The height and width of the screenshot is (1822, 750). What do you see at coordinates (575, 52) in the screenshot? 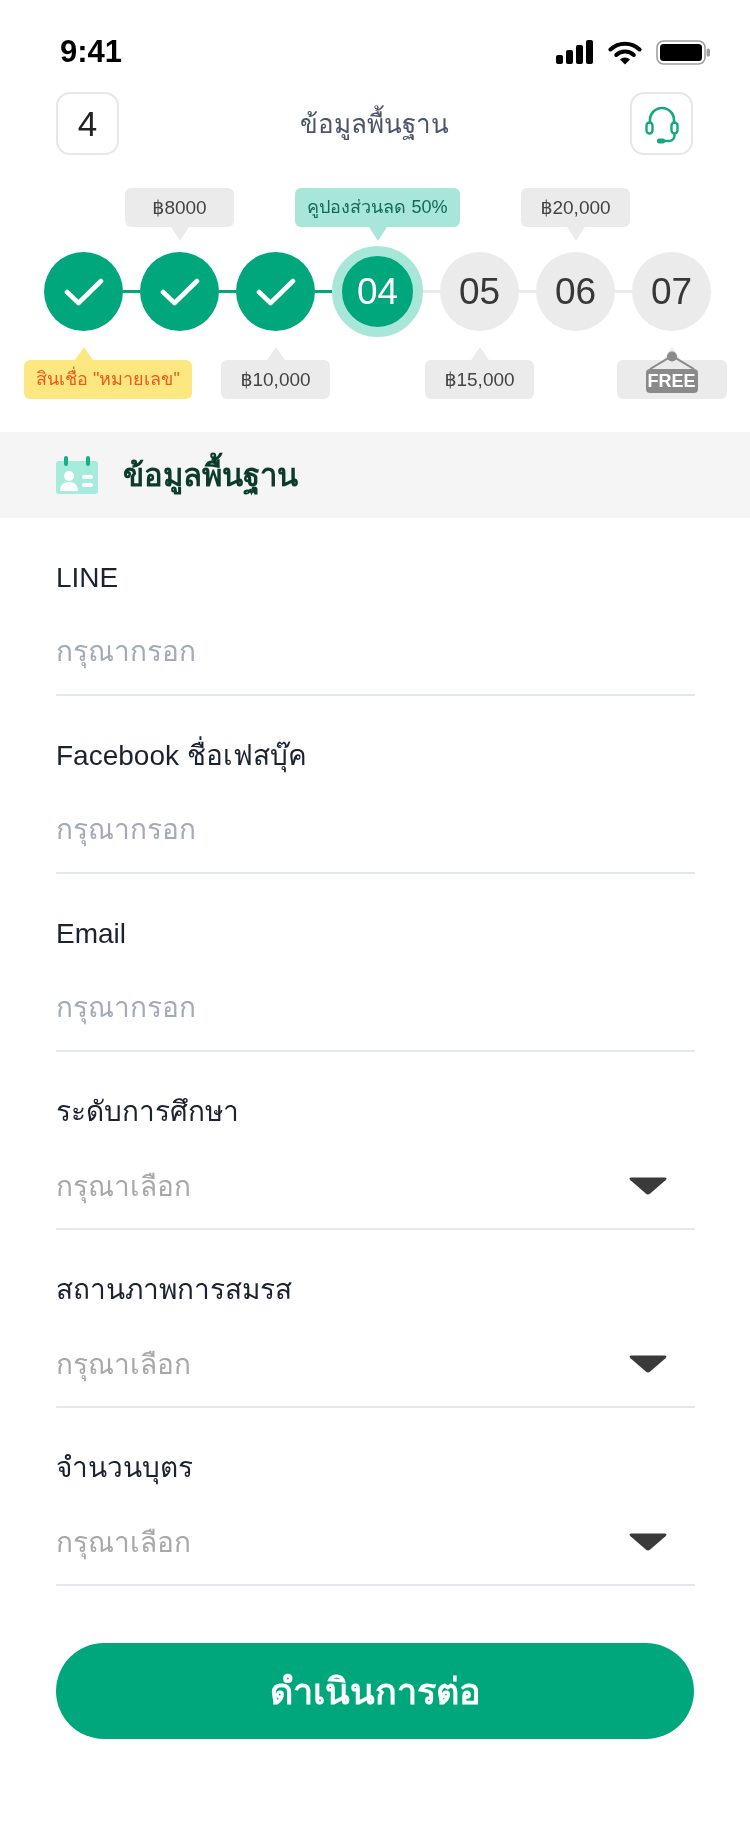
I see `signal-icon` at bounding box center [575, 52].